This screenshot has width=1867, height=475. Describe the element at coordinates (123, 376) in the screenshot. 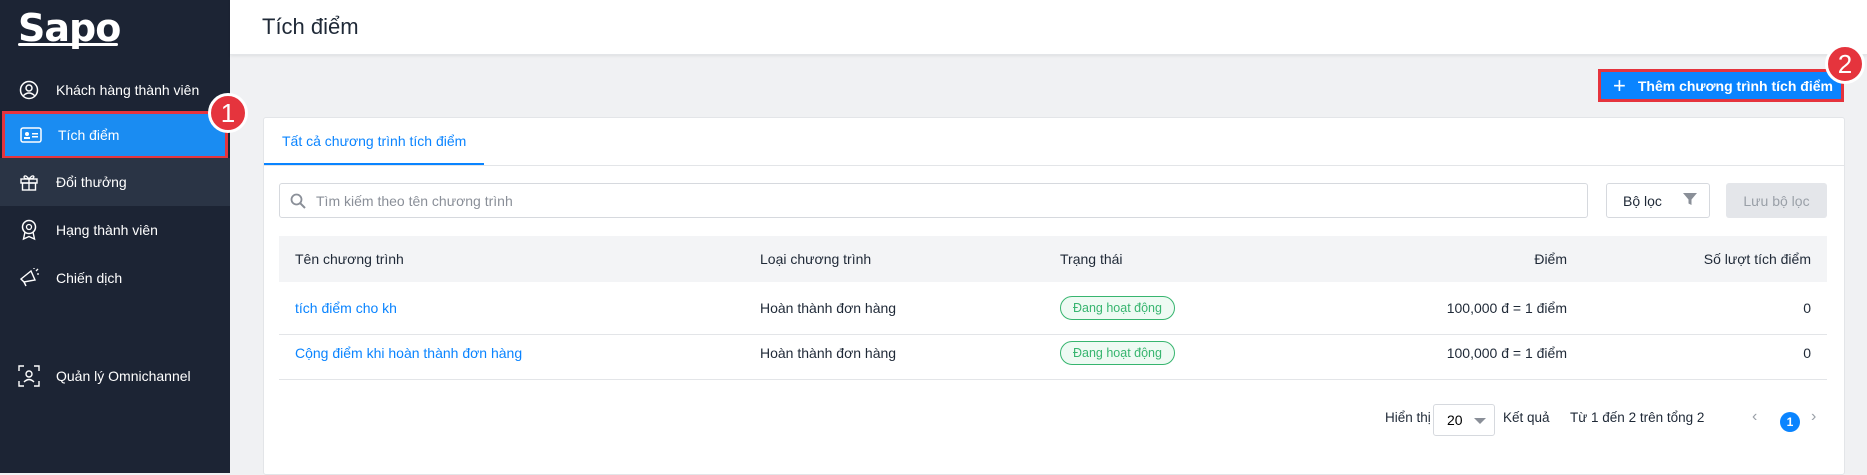

I see `sidebar-item-label: Quản lý Omnichannel` at that location.